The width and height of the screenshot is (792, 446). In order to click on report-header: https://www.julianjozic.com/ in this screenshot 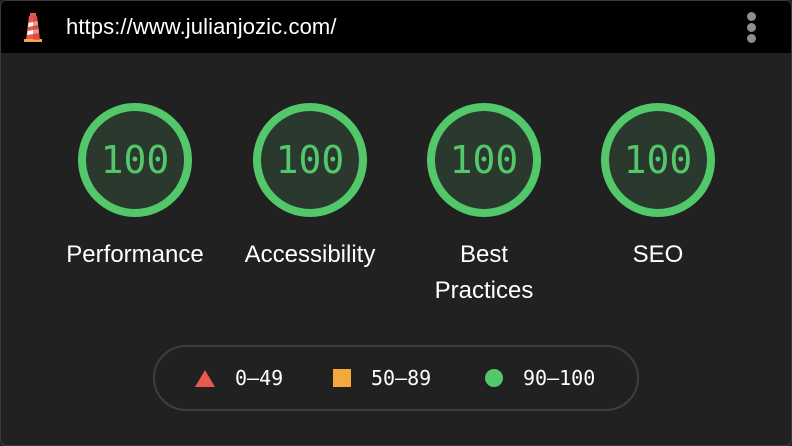, I will do `click(396, 27)`.